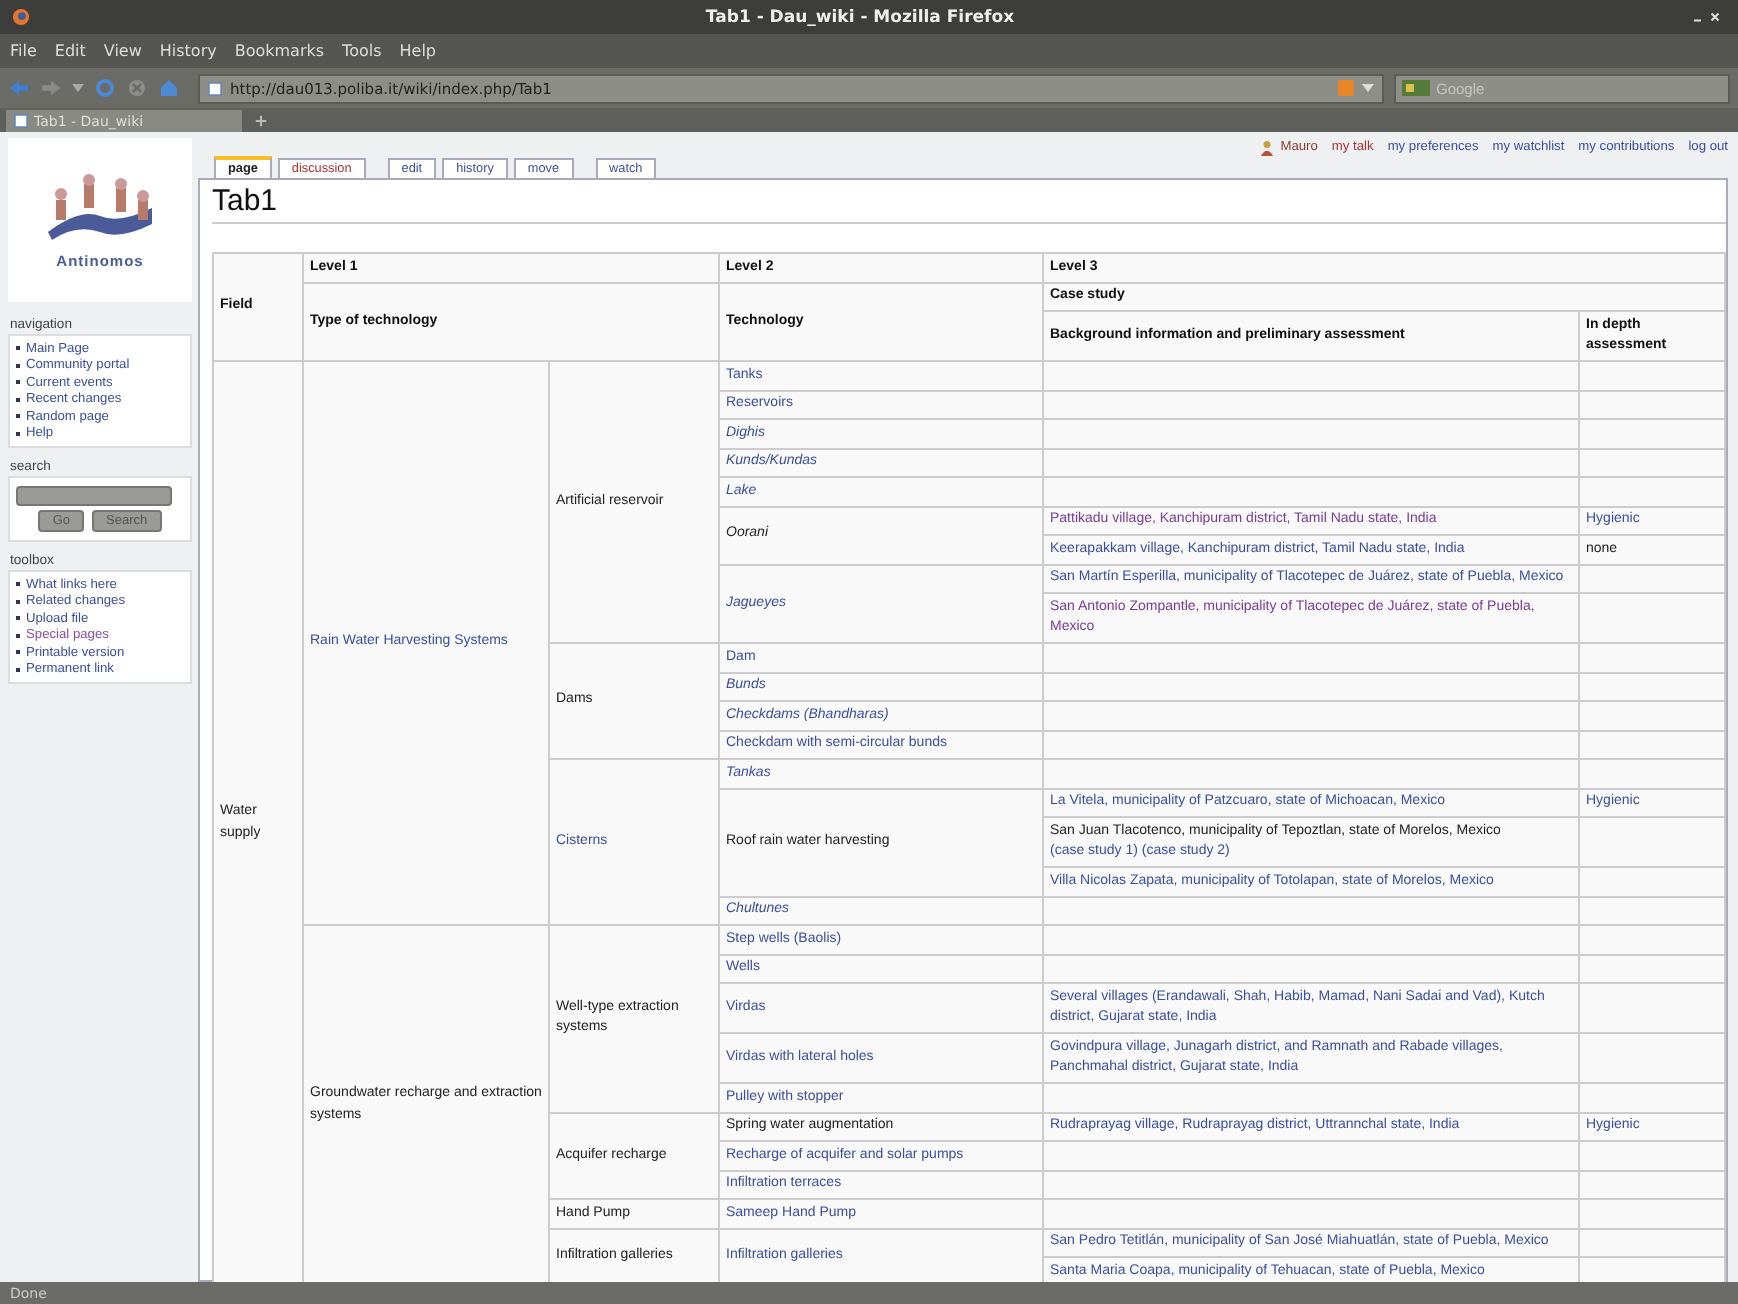 This screenshot has height=1304, width=1738. What do you see at coordinates (279, 51) in the screenshot?
I see `menu-item: Bookmarks` at bounding box center [279, 51].